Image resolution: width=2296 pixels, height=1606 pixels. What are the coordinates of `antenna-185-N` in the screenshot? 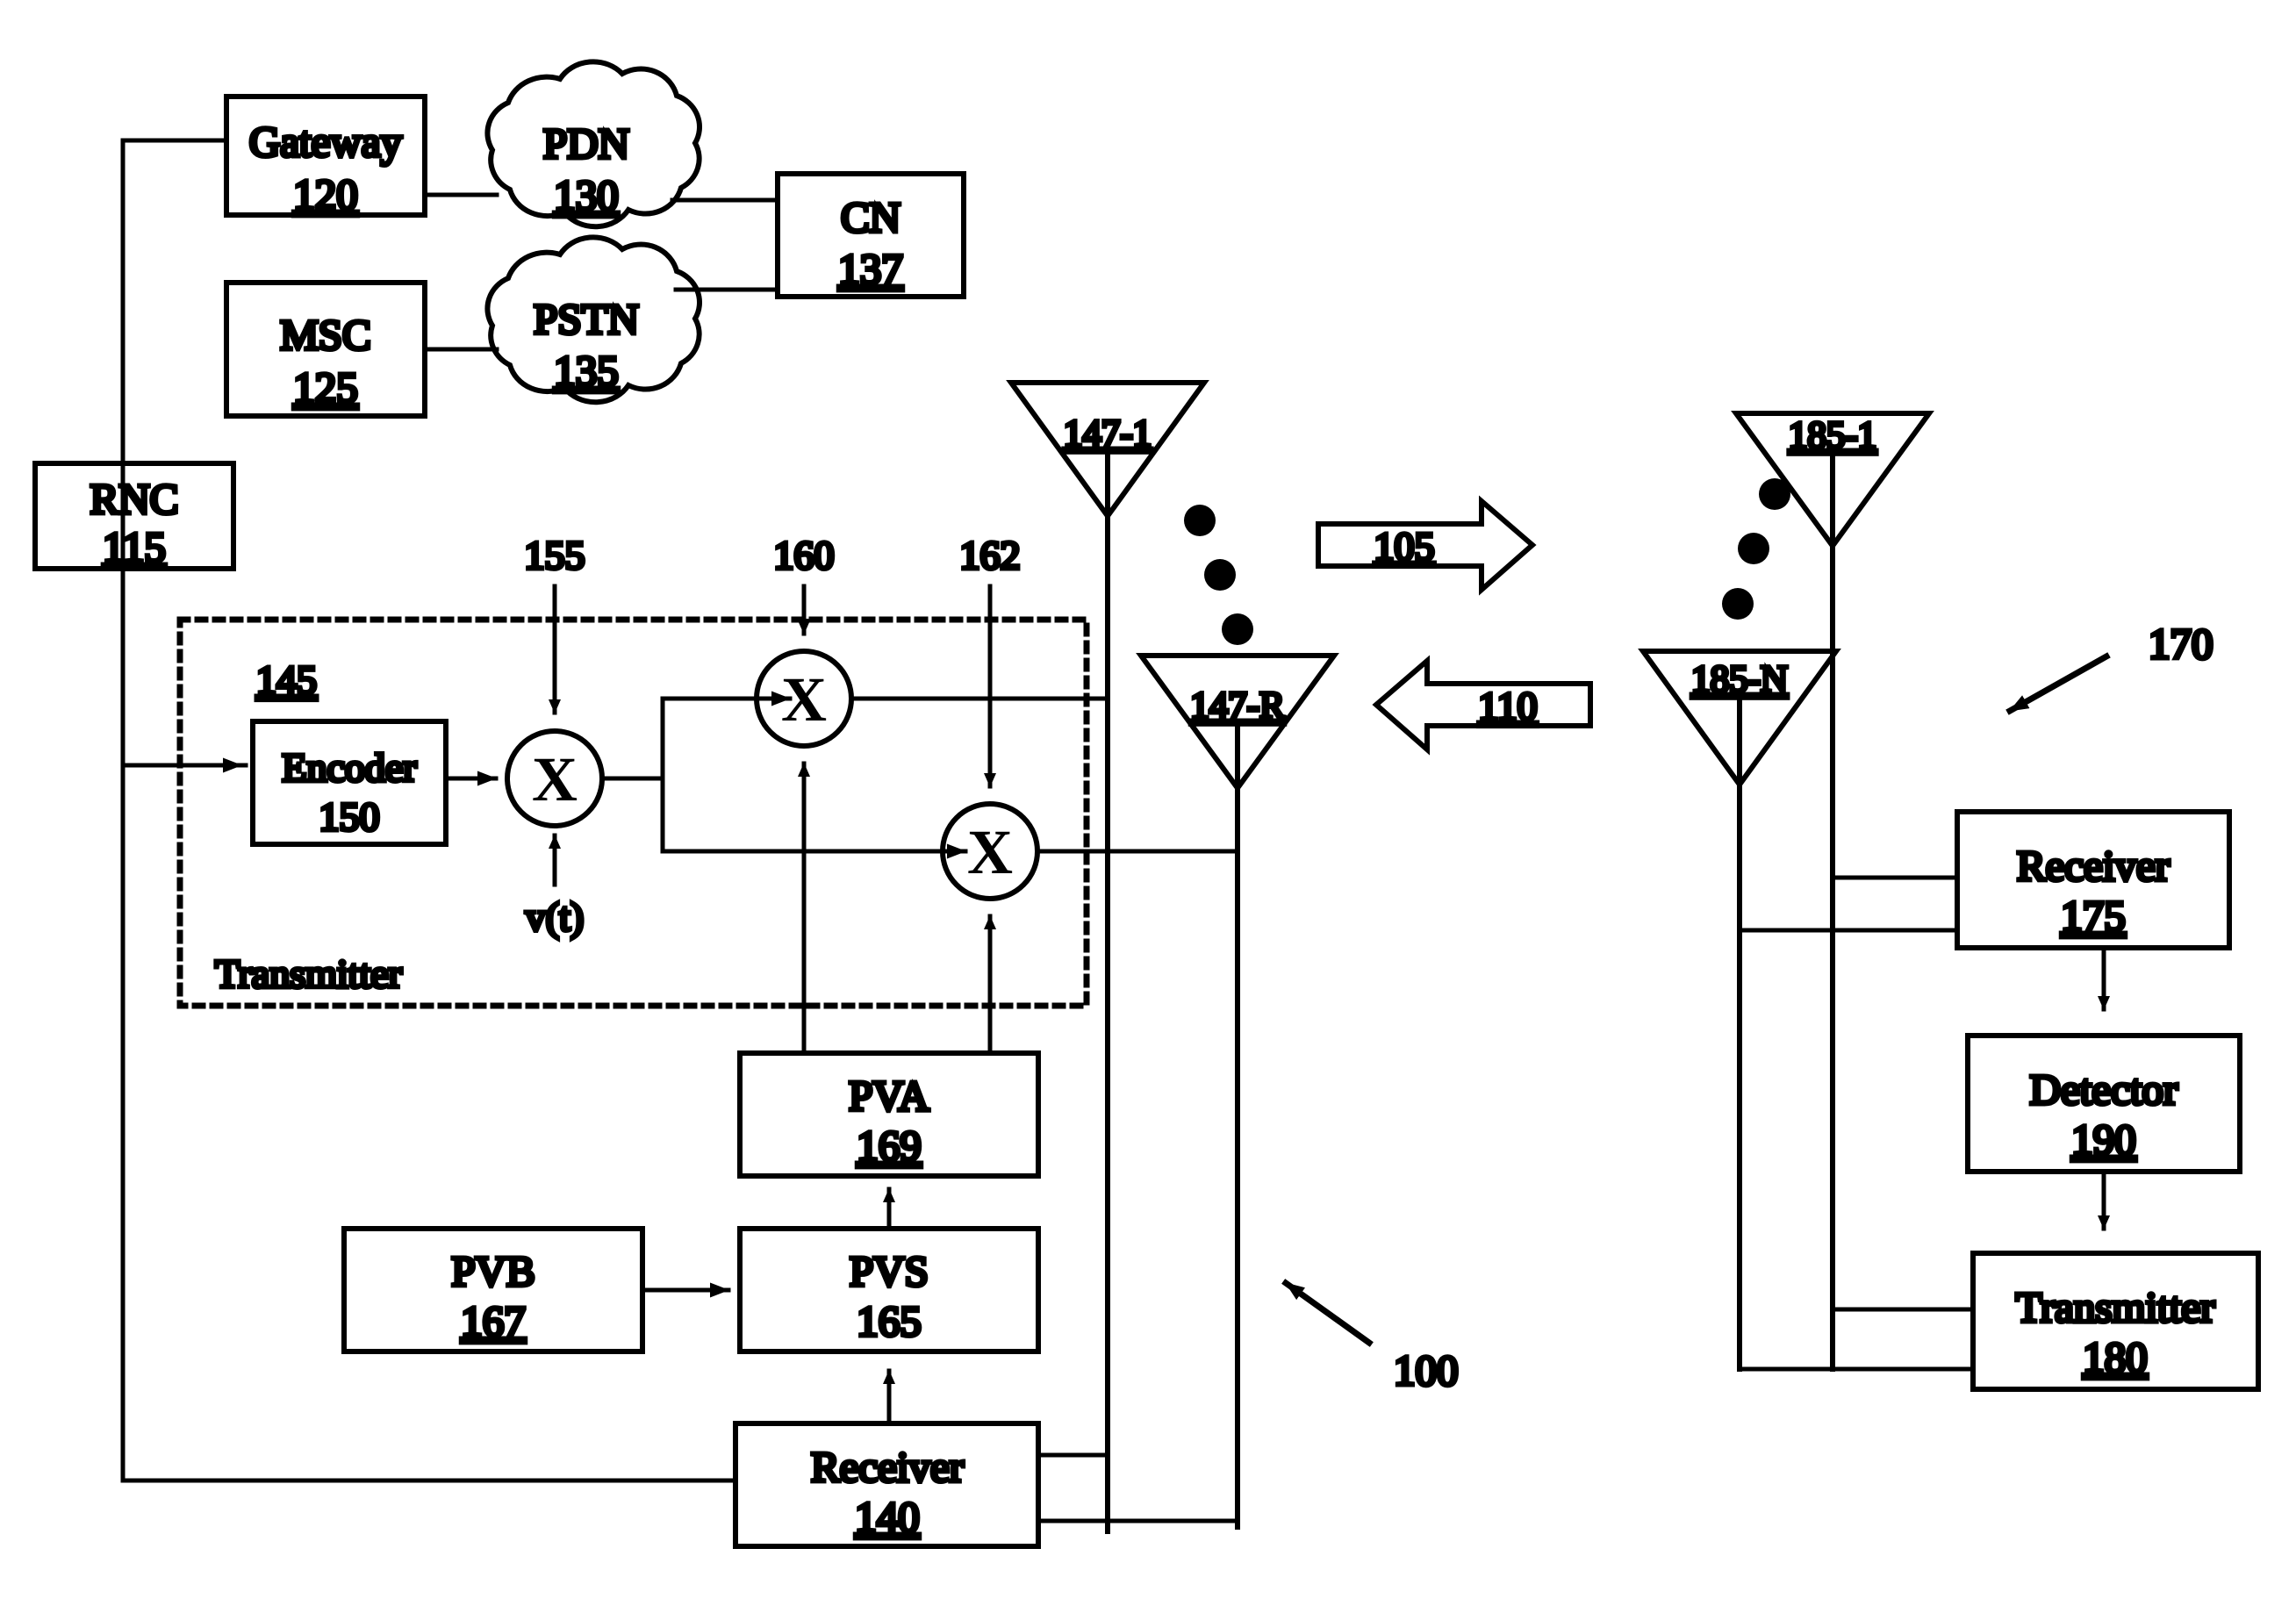 It's located at (1739, 1010).